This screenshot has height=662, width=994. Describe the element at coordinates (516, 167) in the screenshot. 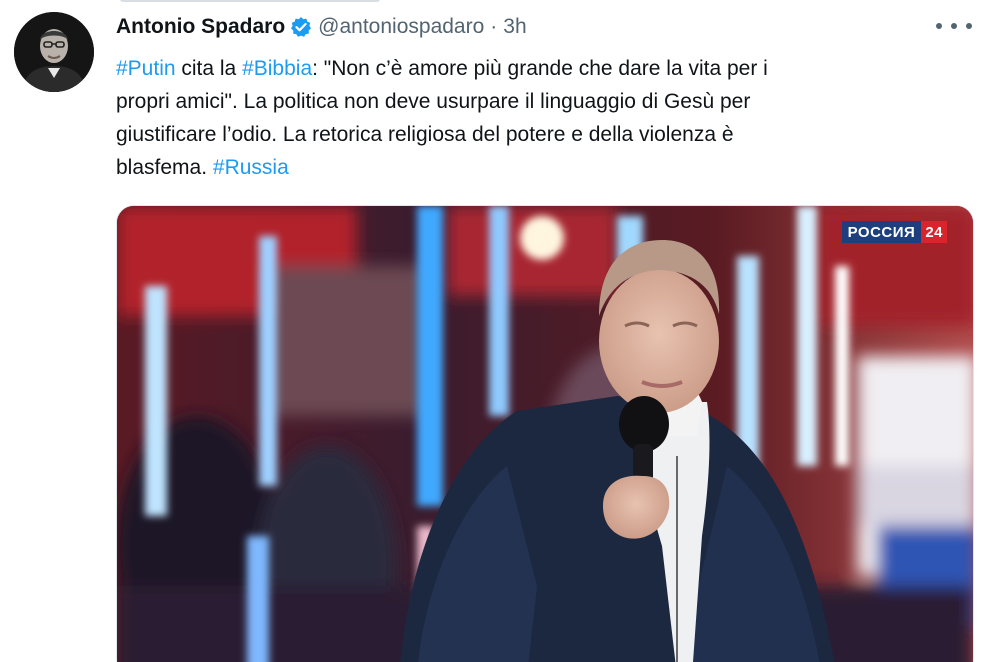

I see `tweet-text-line: blasfema. #Russia` at that location.